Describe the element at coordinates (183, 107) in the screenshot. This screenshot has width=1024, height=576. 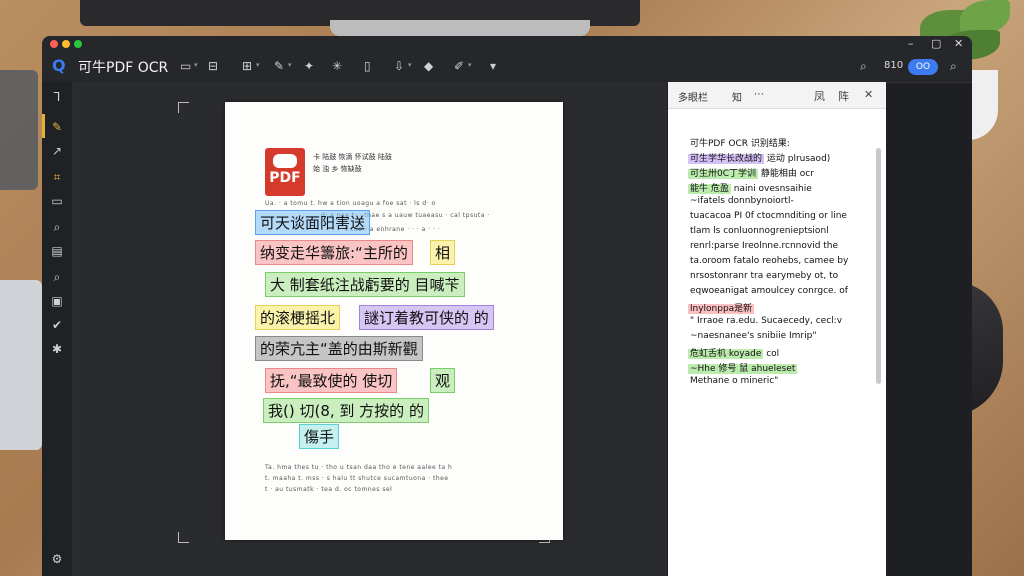
I see `crop-corner` at that location.